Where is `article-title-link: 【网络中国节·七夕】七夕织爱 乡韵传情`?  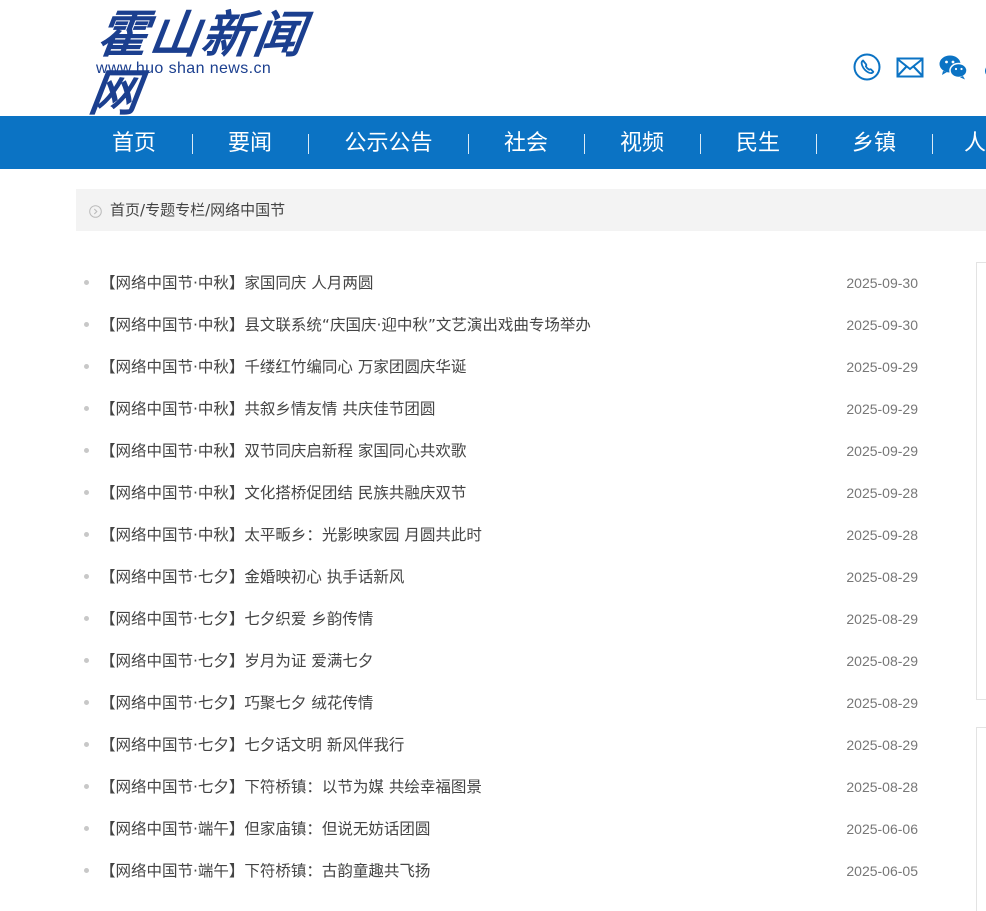
article-title-link: 【网络中国节·七夕】七夕织爱 乡韵传情 is located at coordinates (236, 619).